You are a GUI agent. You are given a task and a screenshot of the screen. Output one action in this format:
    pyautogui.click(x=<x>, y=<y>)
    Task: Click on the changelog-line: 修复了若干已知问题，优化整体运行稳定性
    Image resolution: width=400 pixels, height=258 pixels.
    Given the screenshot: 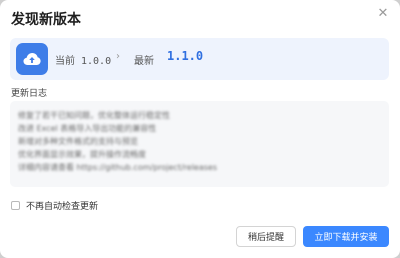 What is the action you would take?
    pyautogui.click(x=94, y=115)
    